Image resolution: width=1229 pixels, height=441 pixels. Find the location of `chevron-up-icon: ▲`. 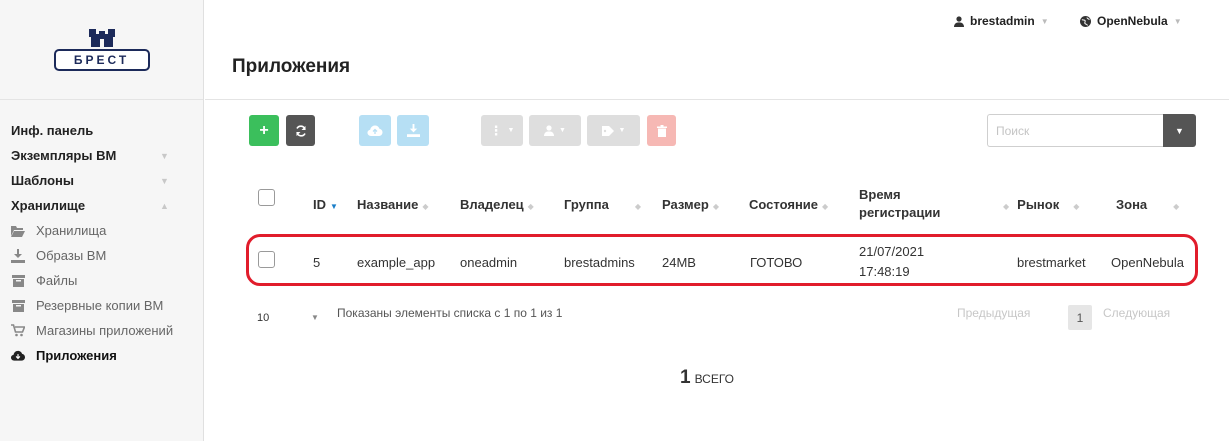

chevron-up-icon: ▲ is located at coordinates (164, 206).